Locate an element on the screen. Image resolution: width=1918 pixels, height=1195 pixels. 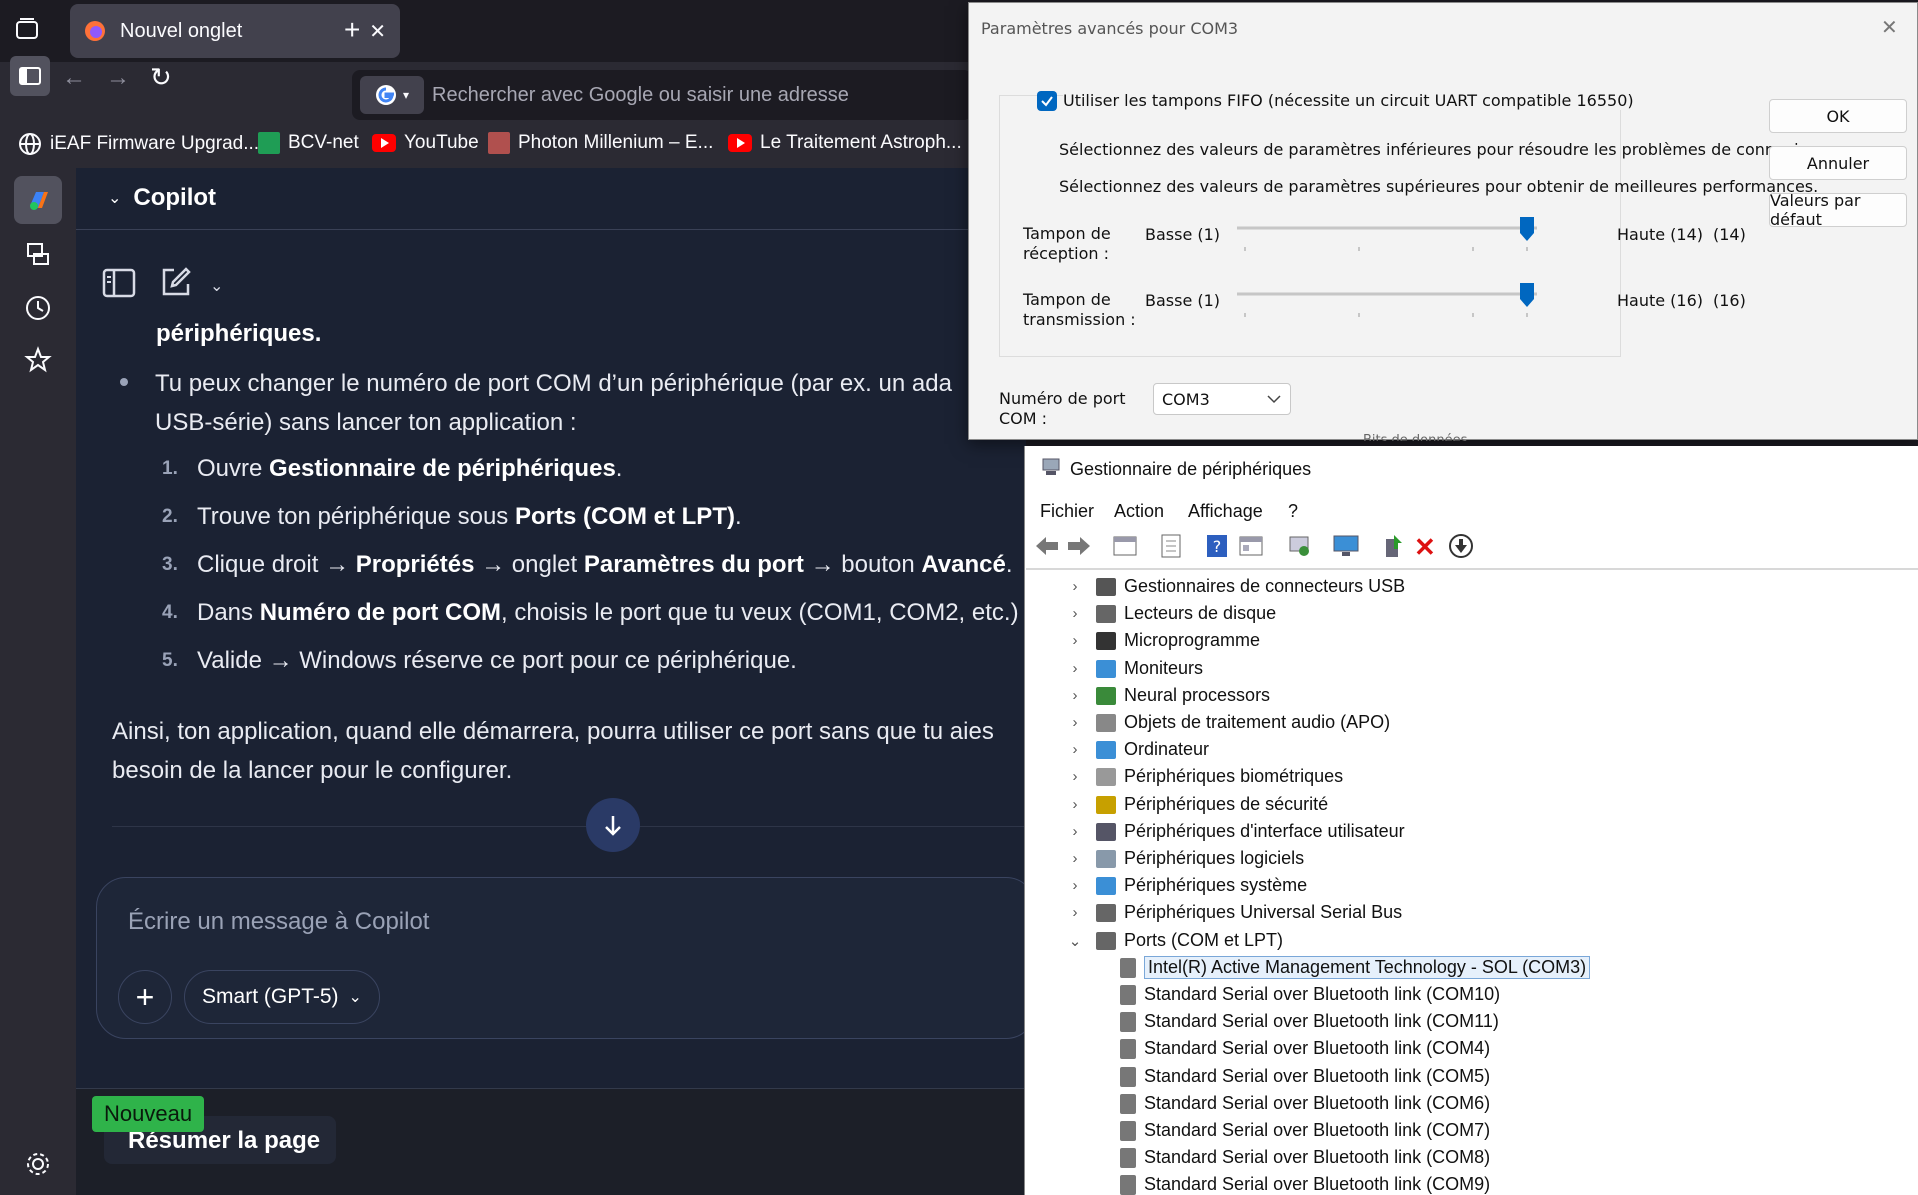
forward-icon: → is located at coordinates (118, 78).